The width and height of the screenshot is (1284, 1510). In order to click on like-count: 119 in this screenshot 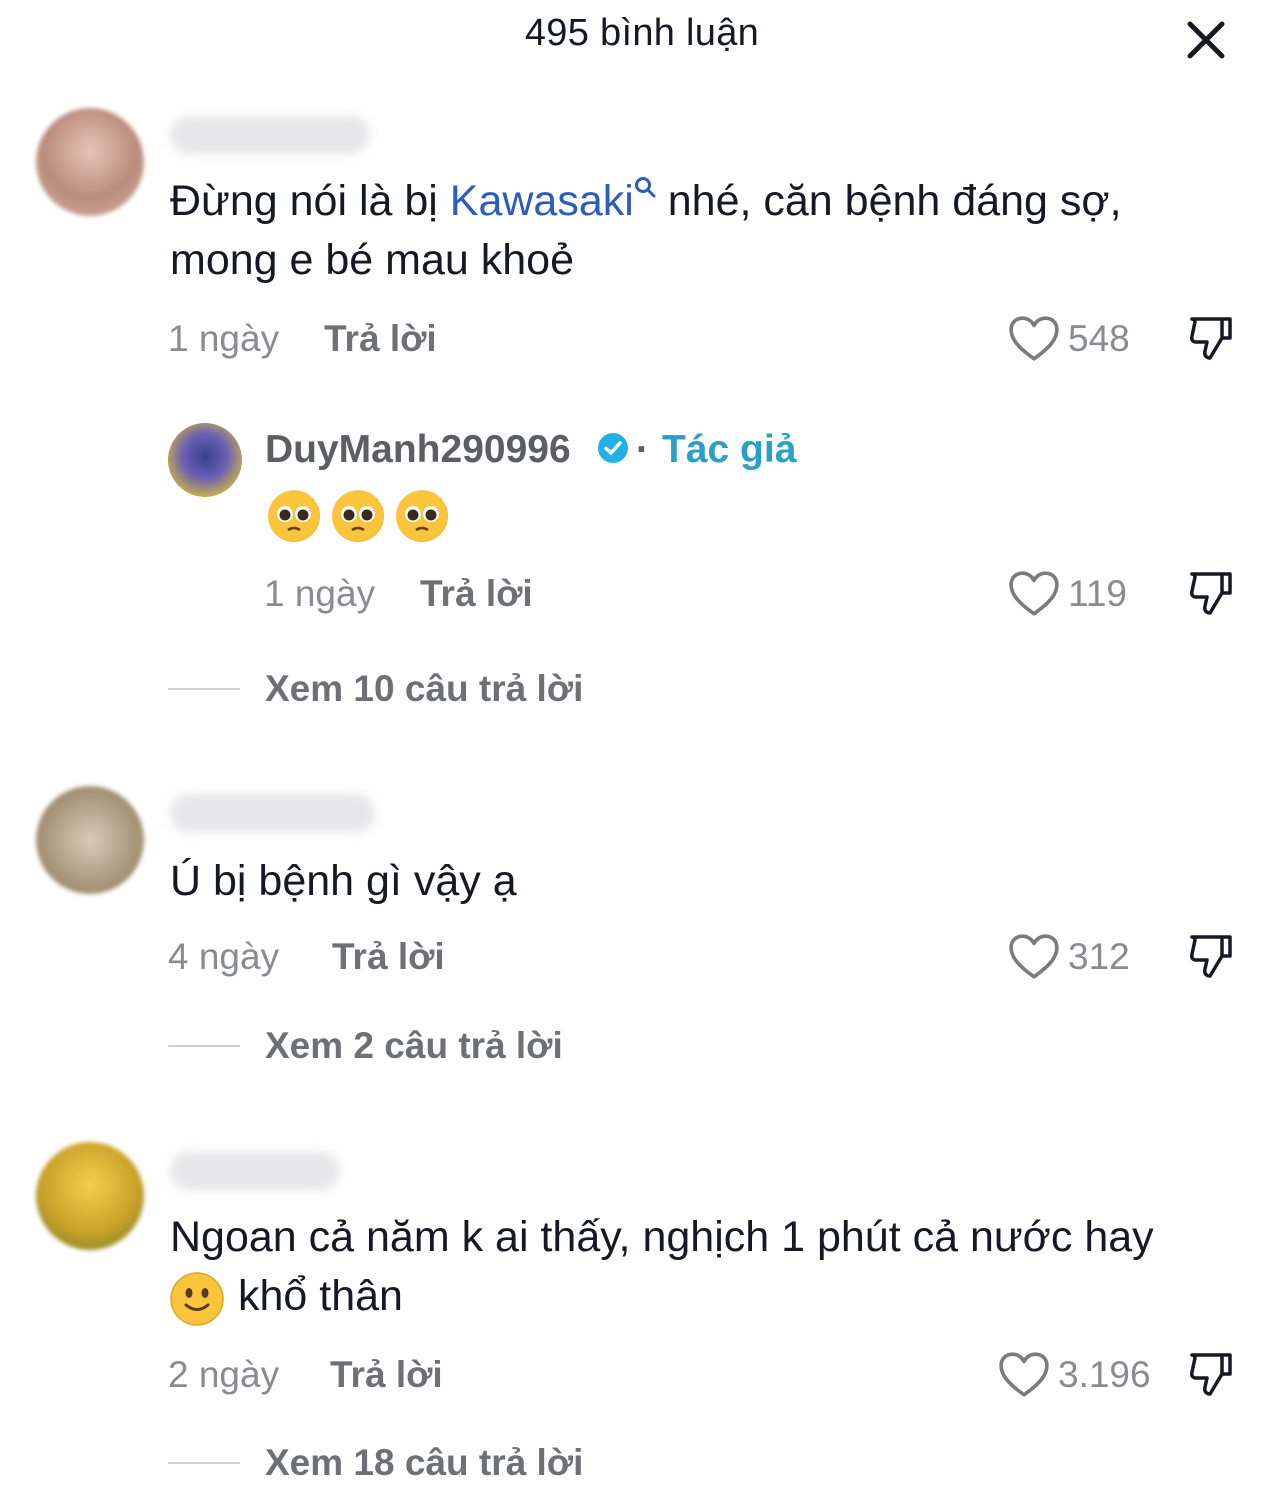, I will do `click(1097, 593)`.